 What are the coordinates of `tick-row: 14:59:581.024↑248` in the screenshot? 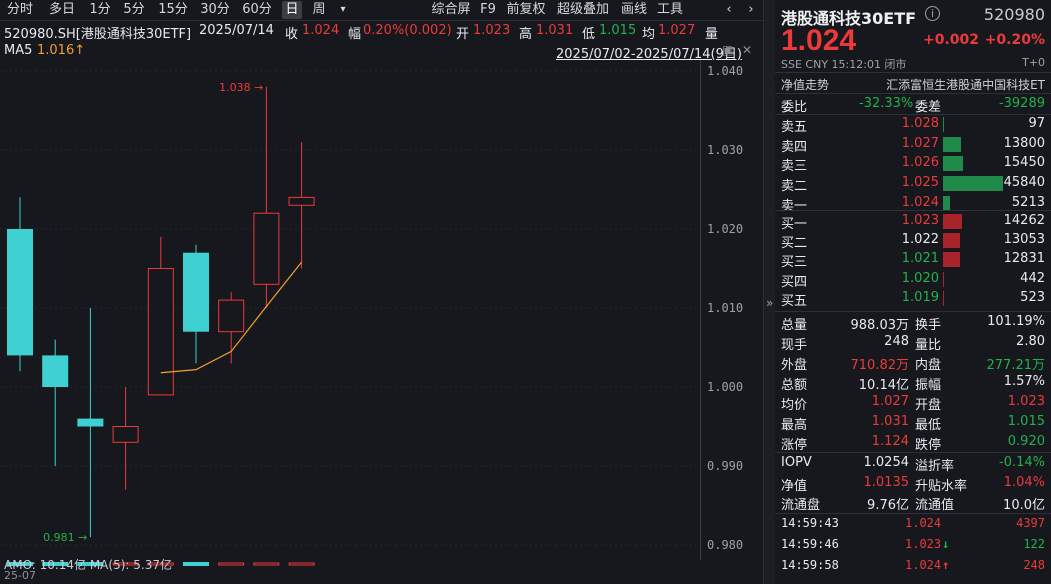 It's located at (913, 566).